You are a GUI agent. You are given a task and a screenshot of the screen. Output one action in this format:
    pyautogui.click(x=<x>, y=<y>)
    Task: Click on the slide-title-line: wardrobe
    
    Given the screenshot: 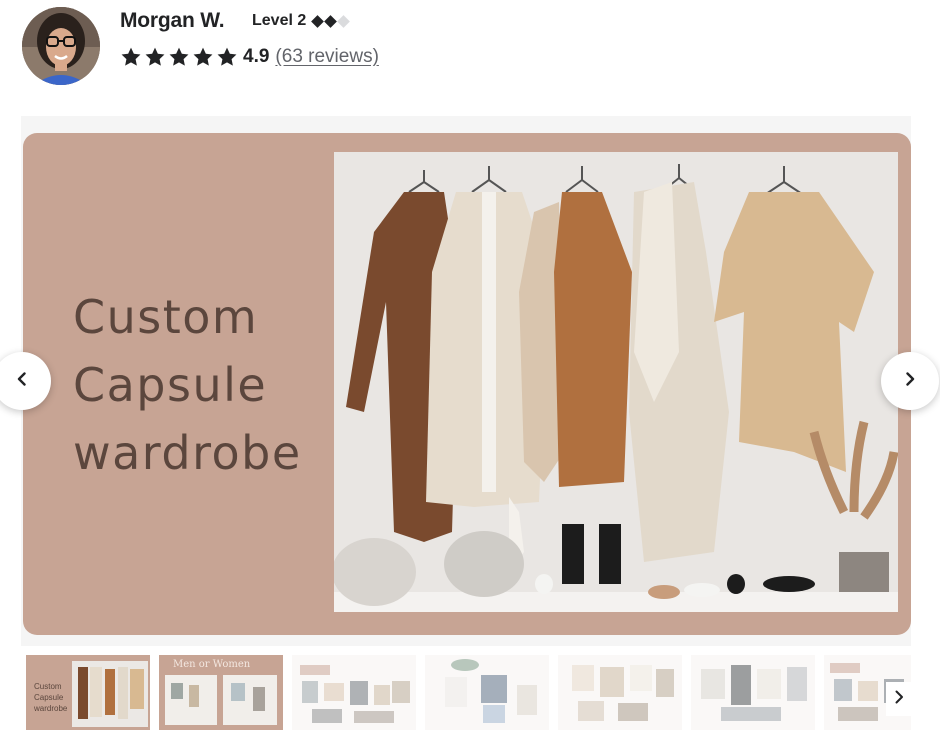 What is the action you would take?
    pyautogui.click(x=187, y=453)
    